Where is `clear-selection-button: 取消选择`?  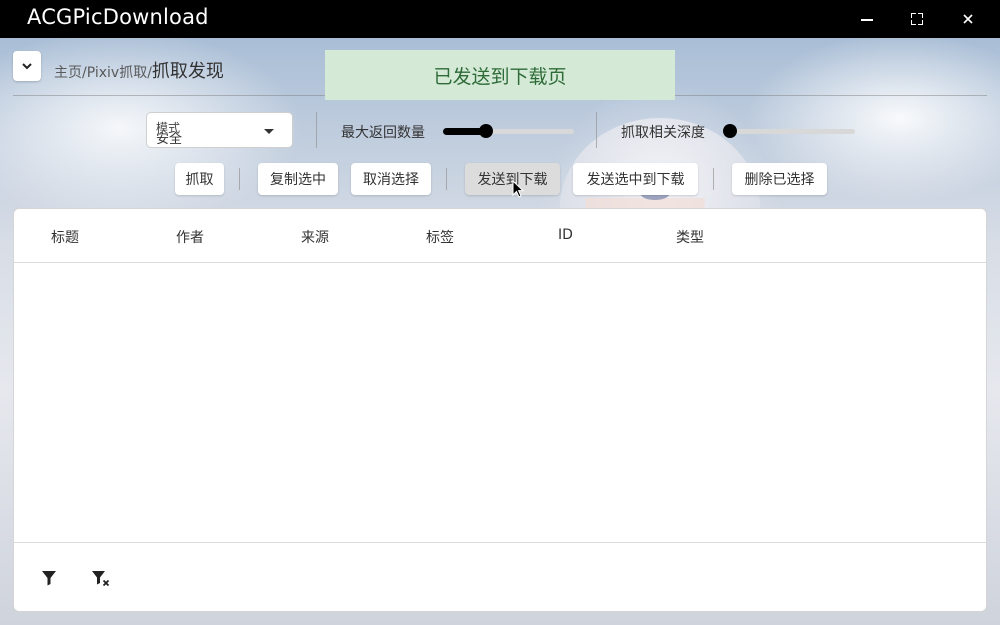
clear-selection-button: 取消选择 is located at coordinates (391, 179).